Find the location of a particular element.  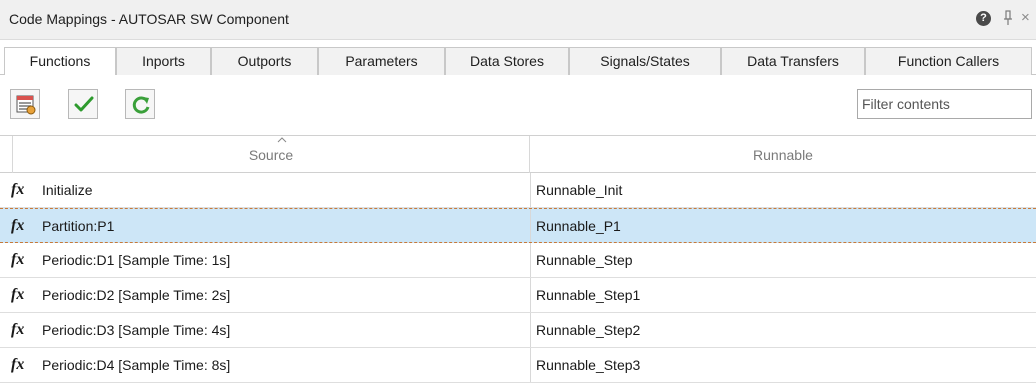

tab-label: Inports is located at coordinates (163, 61).